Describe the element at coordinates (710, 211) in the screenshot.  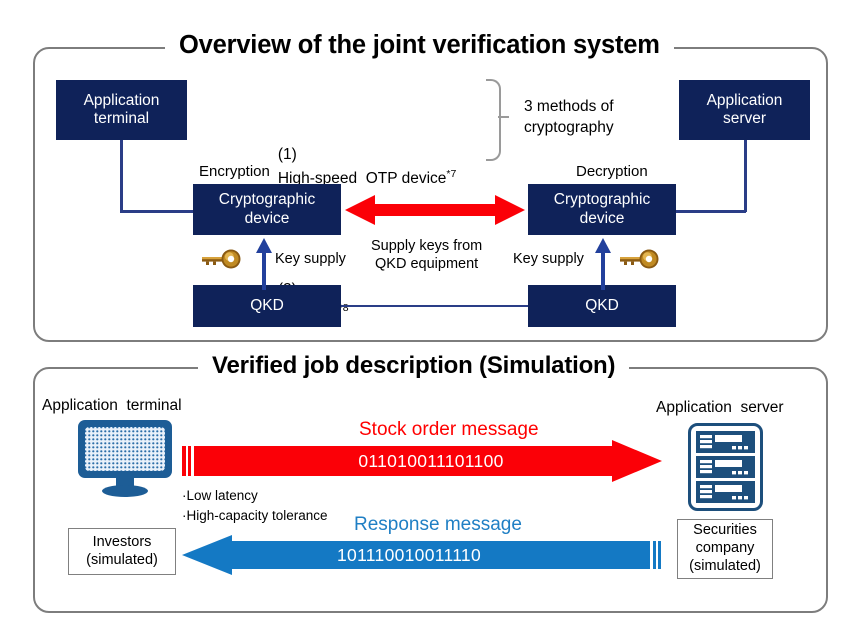
I see `connector-server-horizontal` at that location.